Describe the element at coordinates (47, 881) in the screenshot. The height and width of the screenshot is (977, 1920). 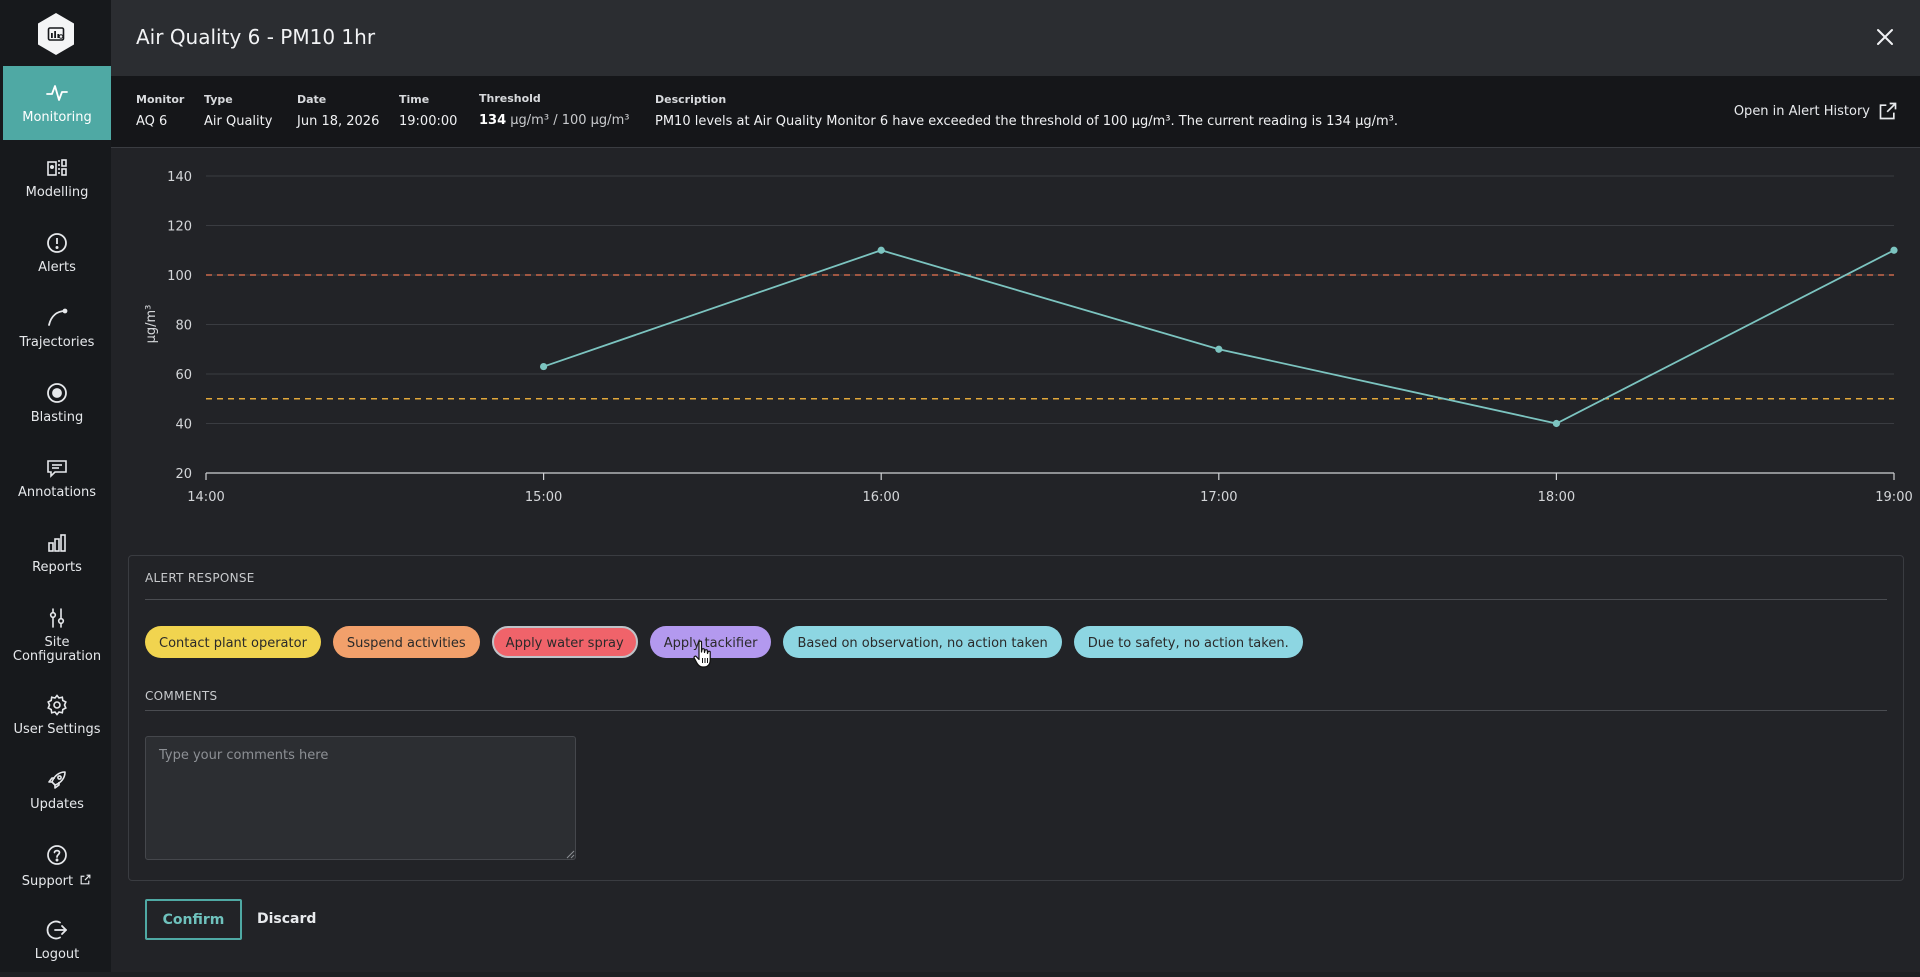
I see `sidebar-item-label: Support` at that location.